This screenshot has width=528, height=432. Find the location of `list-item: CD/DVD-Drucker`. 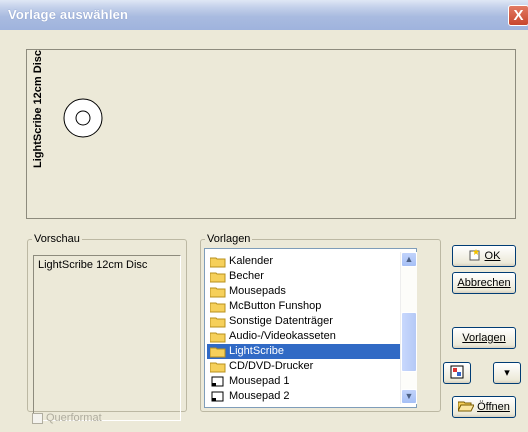

list-item: CD/DVD-Drucker is located at coordinates (260, 366).